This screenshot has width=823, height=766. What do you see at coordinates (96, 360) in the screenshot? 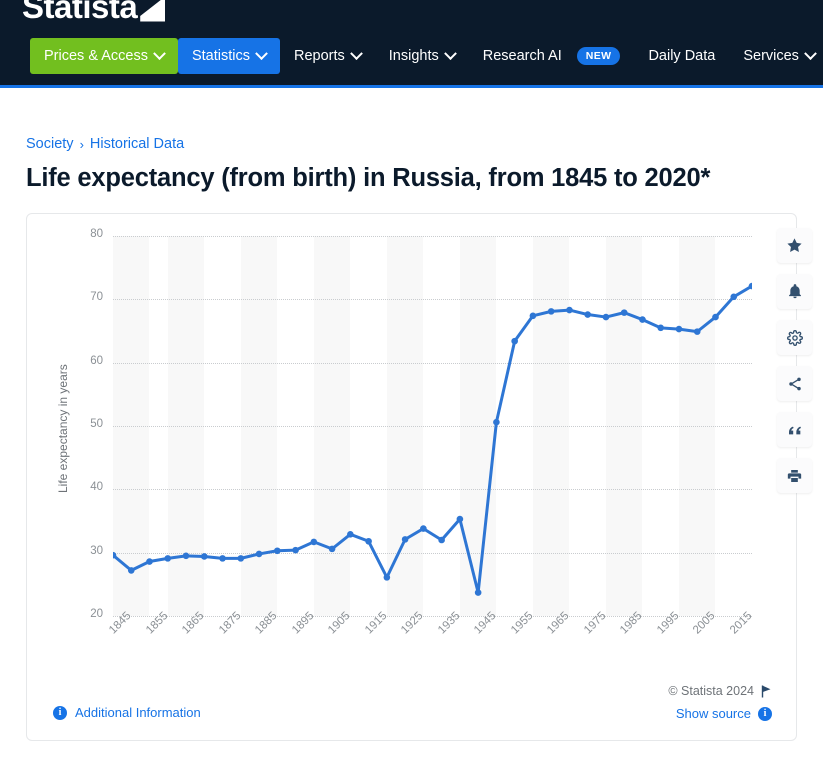
I see `y-axis-tick-label: 60` at bounding box center [96, 360].